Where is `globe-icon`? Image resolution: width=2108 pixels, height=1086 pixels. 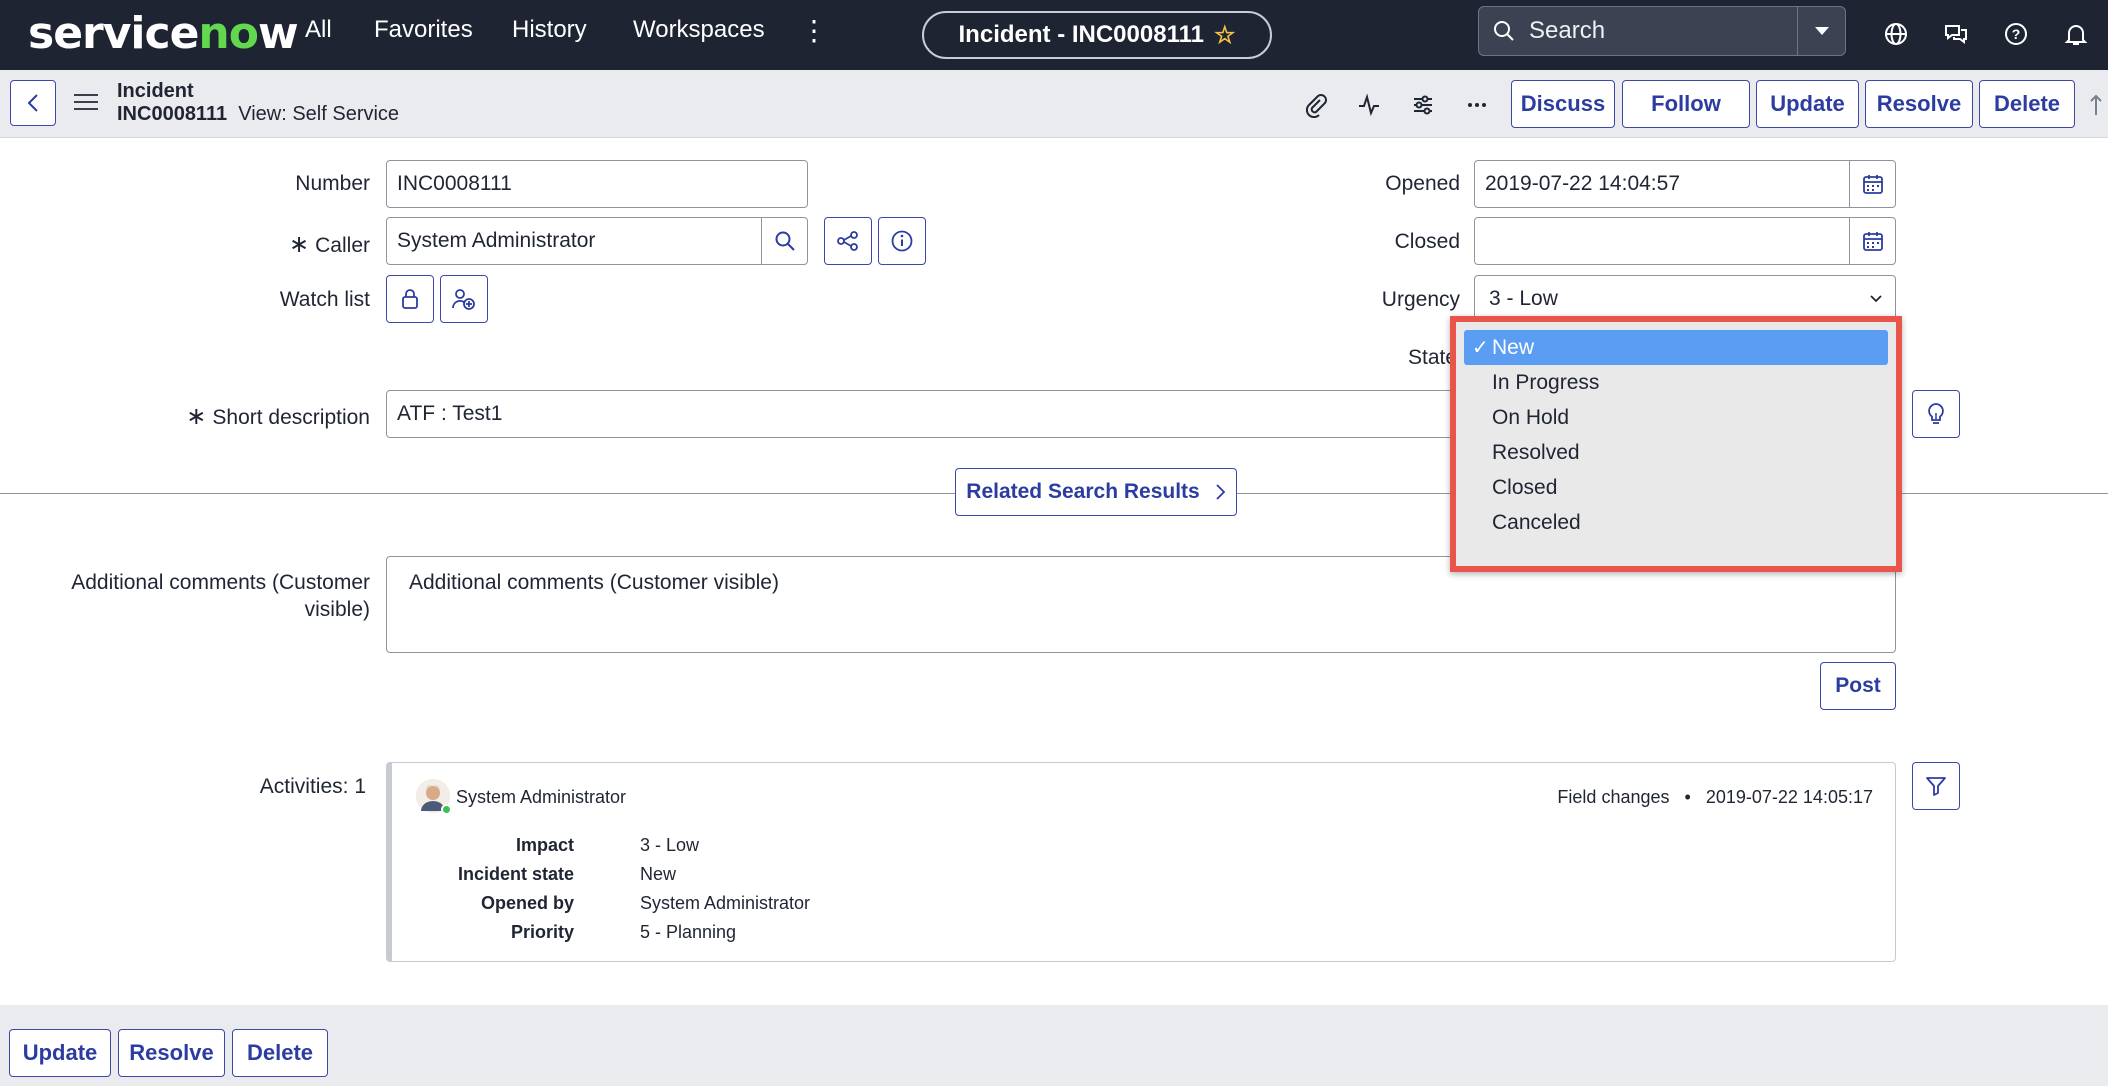
globe-icon is located at coordinates (1896, 34).